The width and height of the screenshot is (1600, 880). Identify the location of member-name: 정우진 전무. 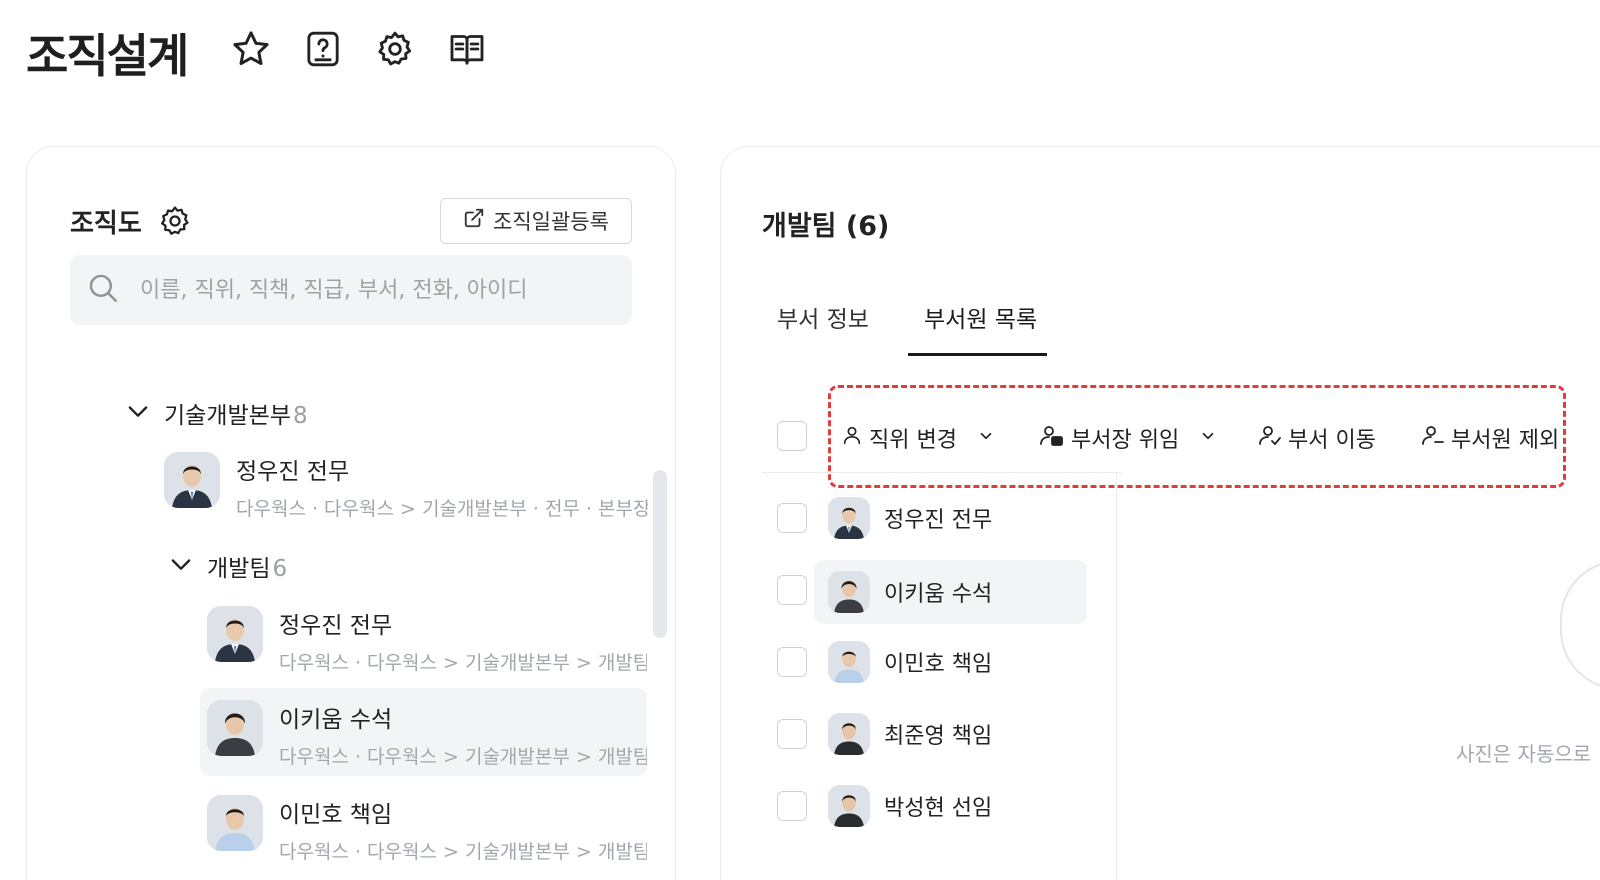
(938, 520).